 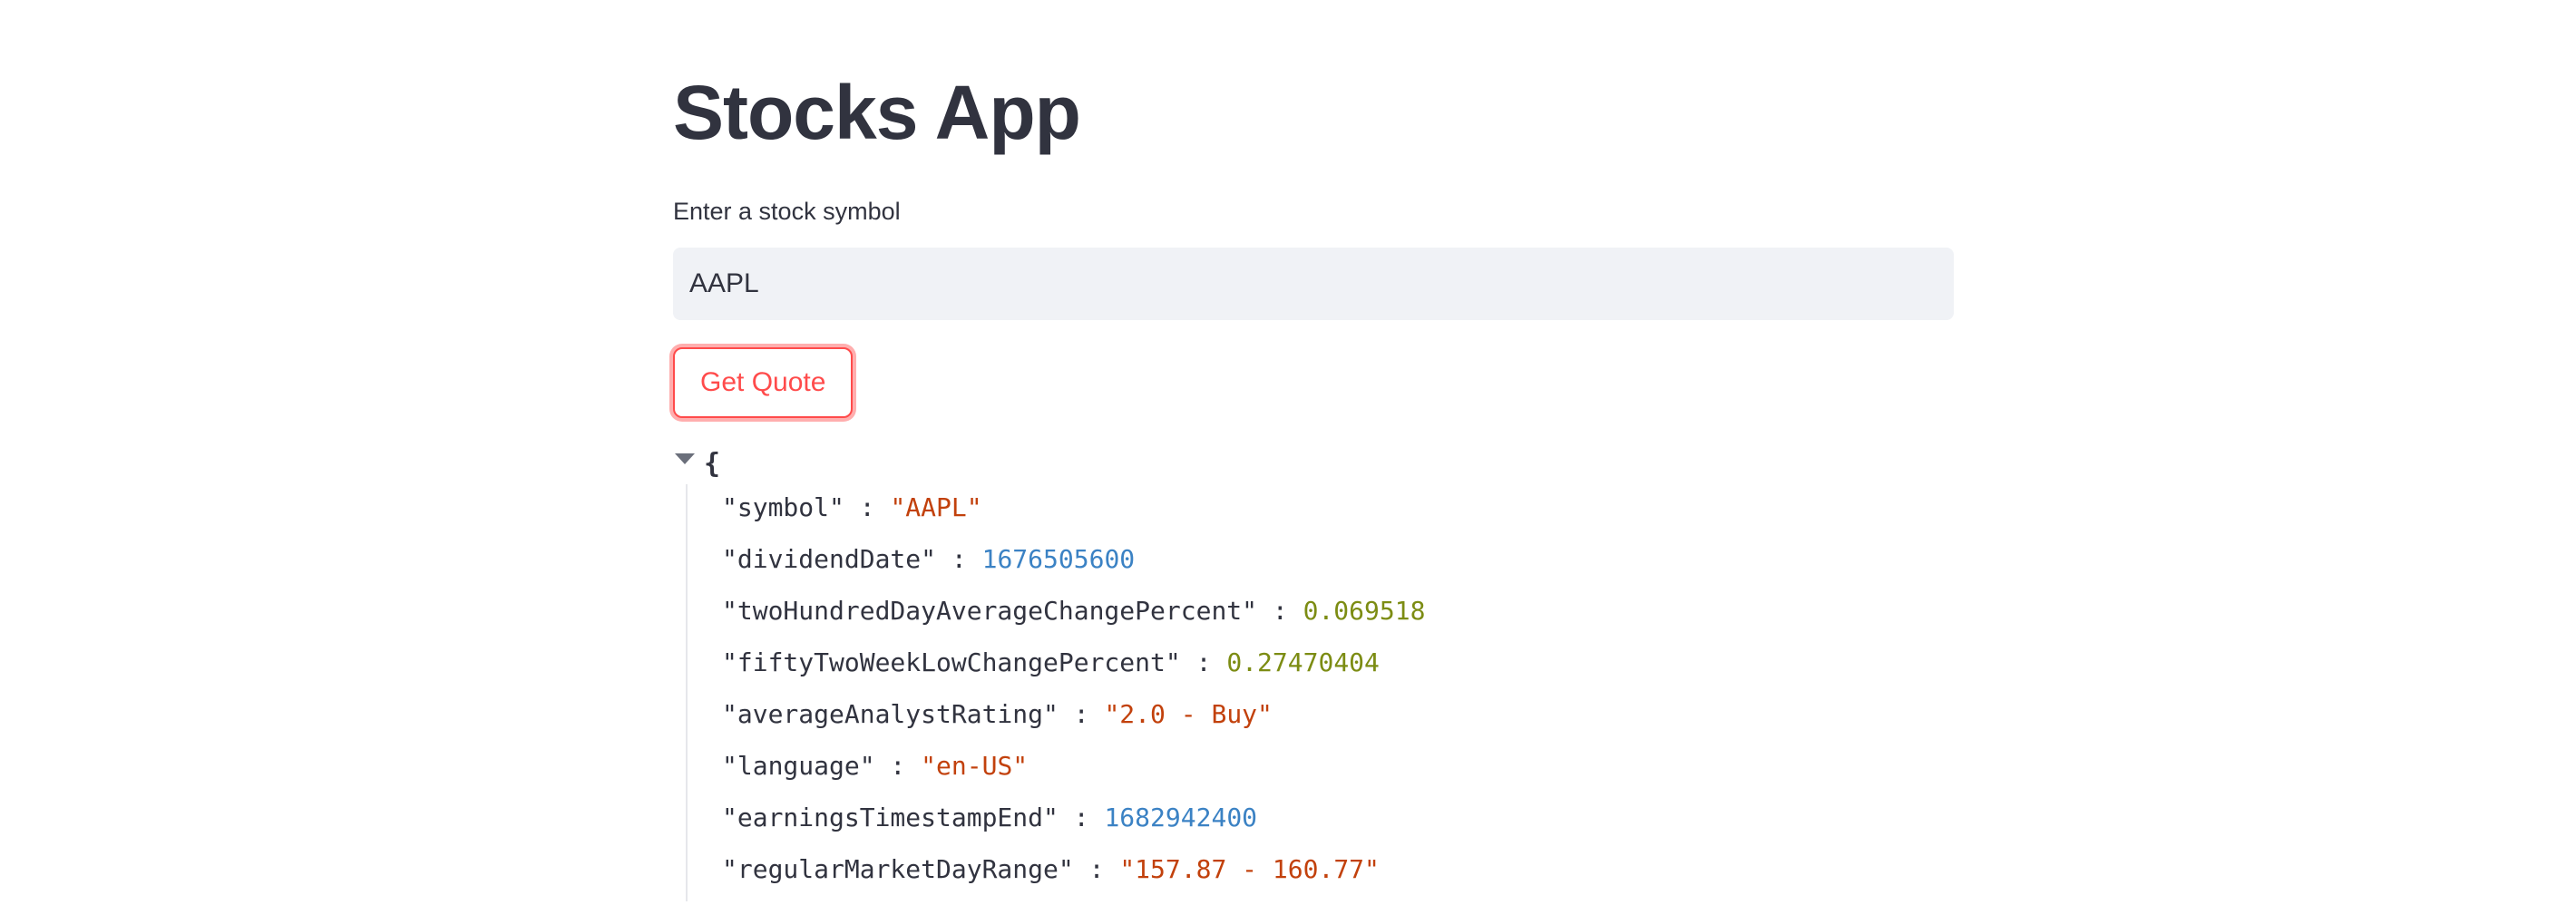 I want to click on json-row: "earningsTimestampEnd" : 1682942400, so click(x=1073, y=827).